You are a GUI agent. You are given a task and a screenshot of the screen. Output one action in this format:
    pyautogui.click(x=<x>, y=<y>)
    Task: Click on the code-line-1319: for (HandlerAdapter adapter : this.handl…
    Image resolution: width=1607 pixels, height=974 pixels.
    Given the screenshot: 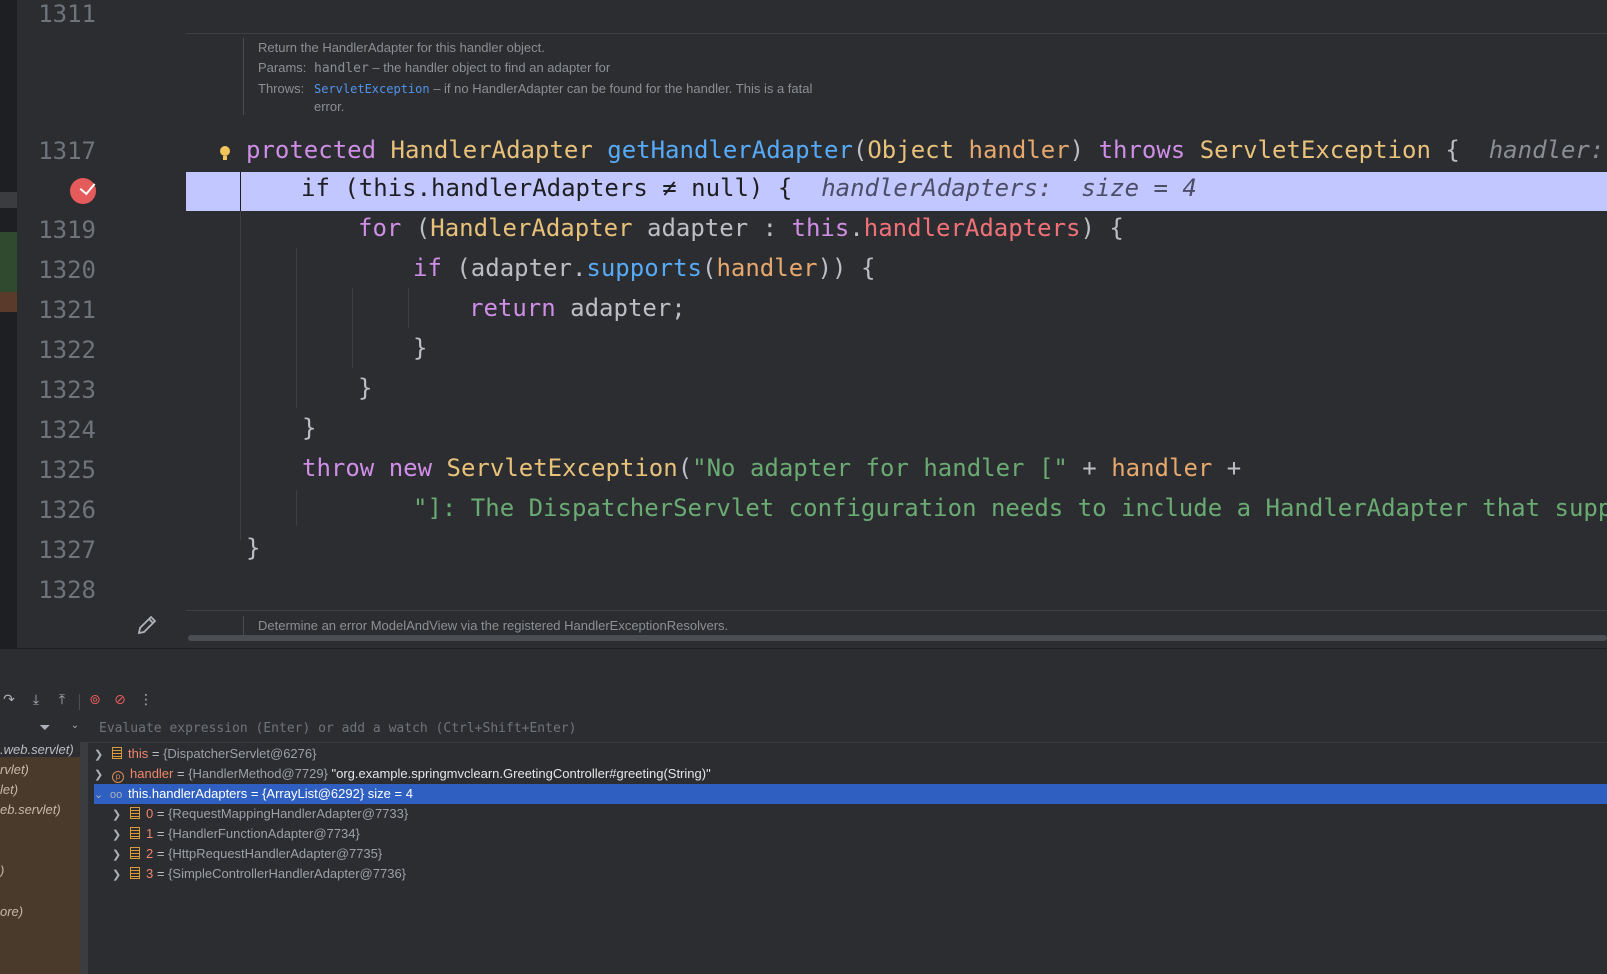 What is the action you would take?
    pyautogui.click(x=741, y=228)
    